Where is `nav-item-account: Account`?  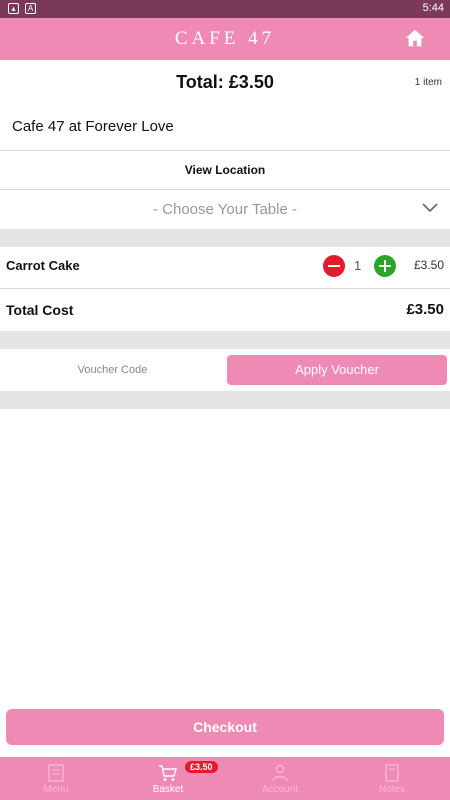
nav-item-account: Account is located at coordinates (280, 778).